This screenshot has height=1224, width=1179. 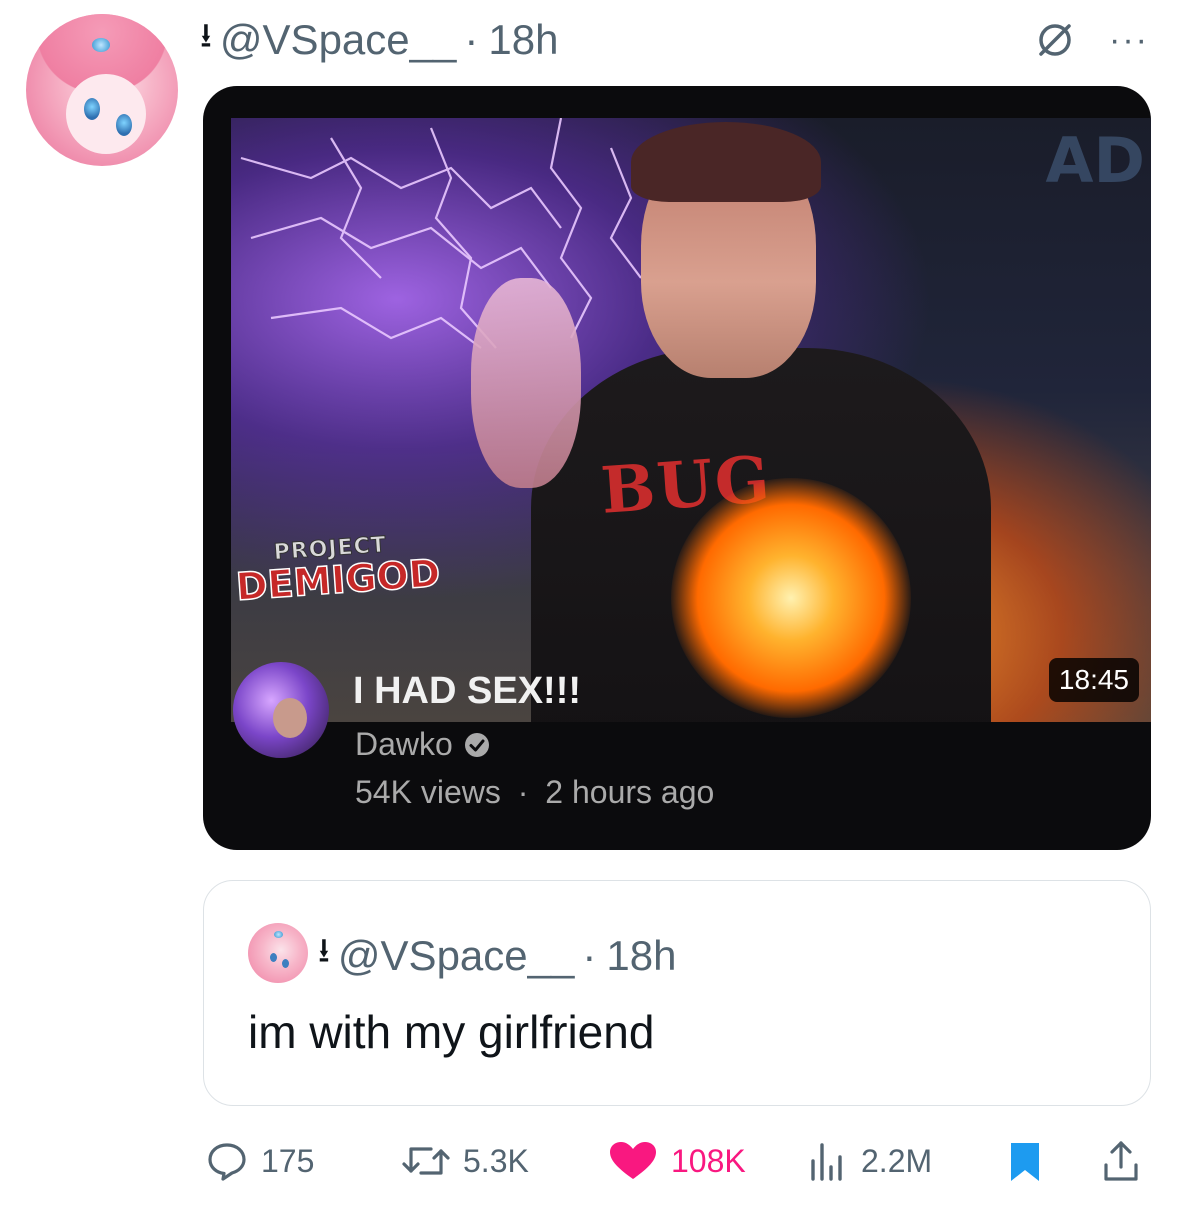 What do you see at coordinates (630, 792) in the screenshot?
I see `video-posted: 2 hours ago` at bounding box center [630, 792].